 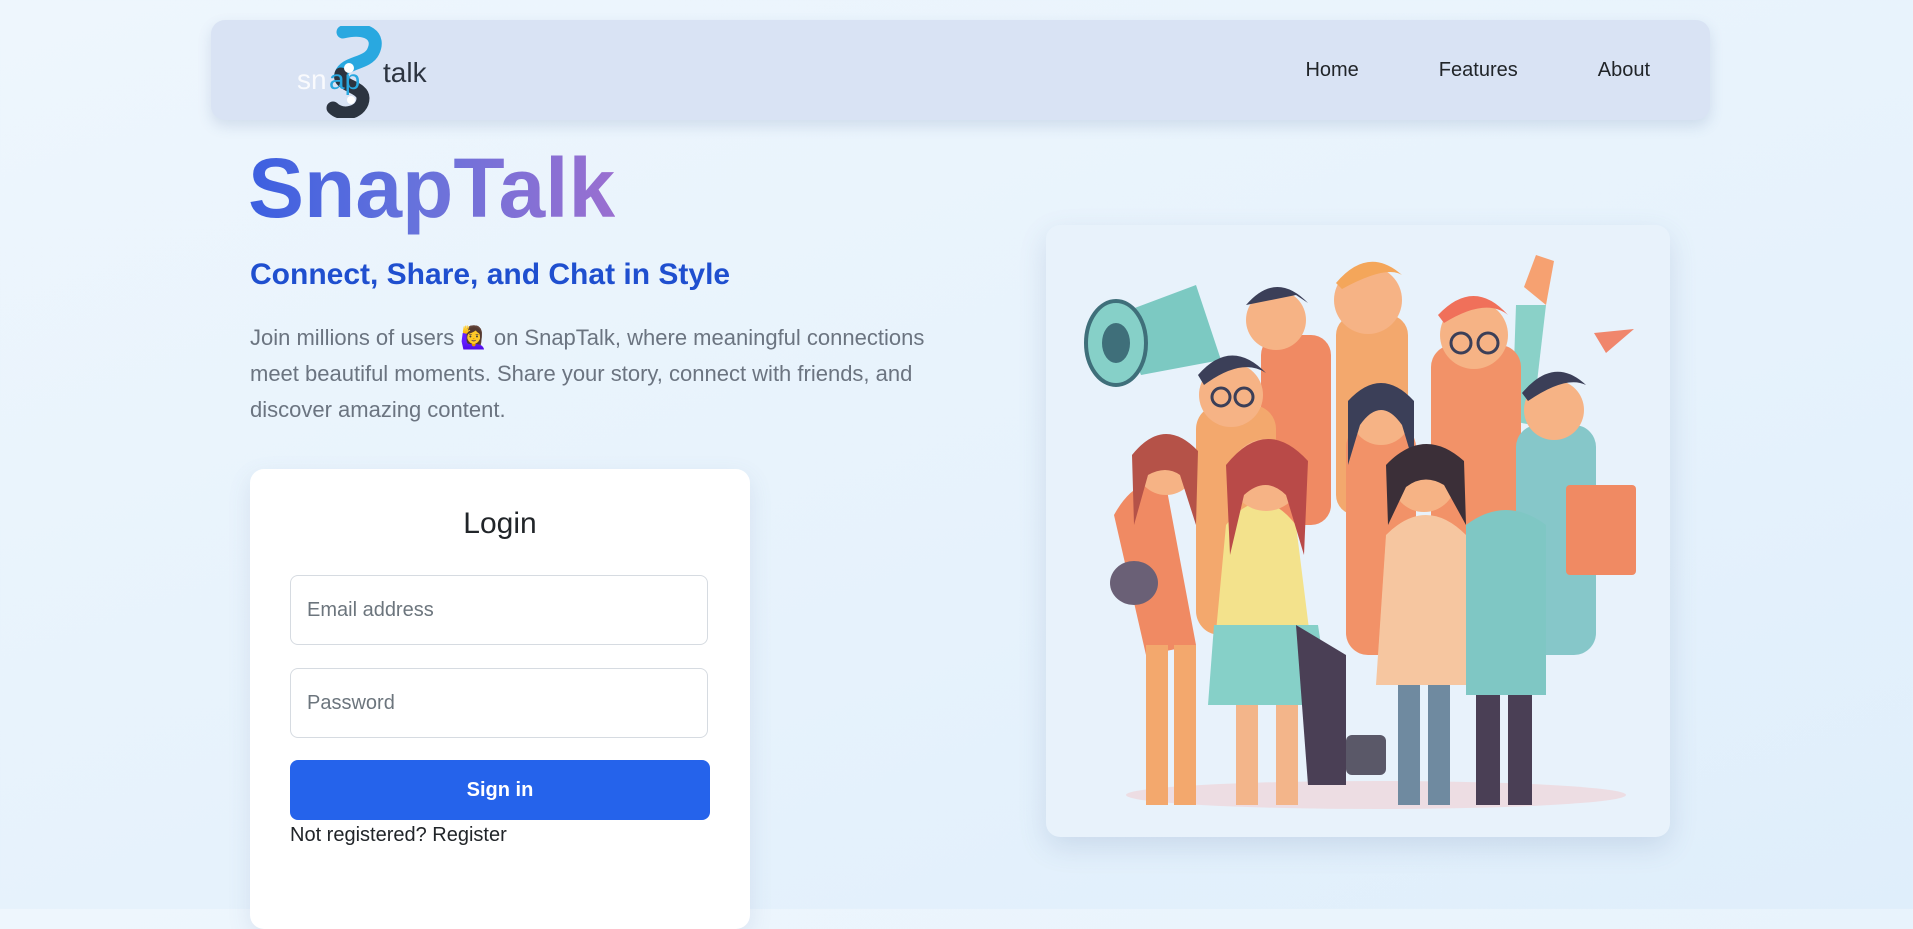 I want to click on hero-subtitle: Connect, Share, and Chat in Style, so click(x=490, y=274).